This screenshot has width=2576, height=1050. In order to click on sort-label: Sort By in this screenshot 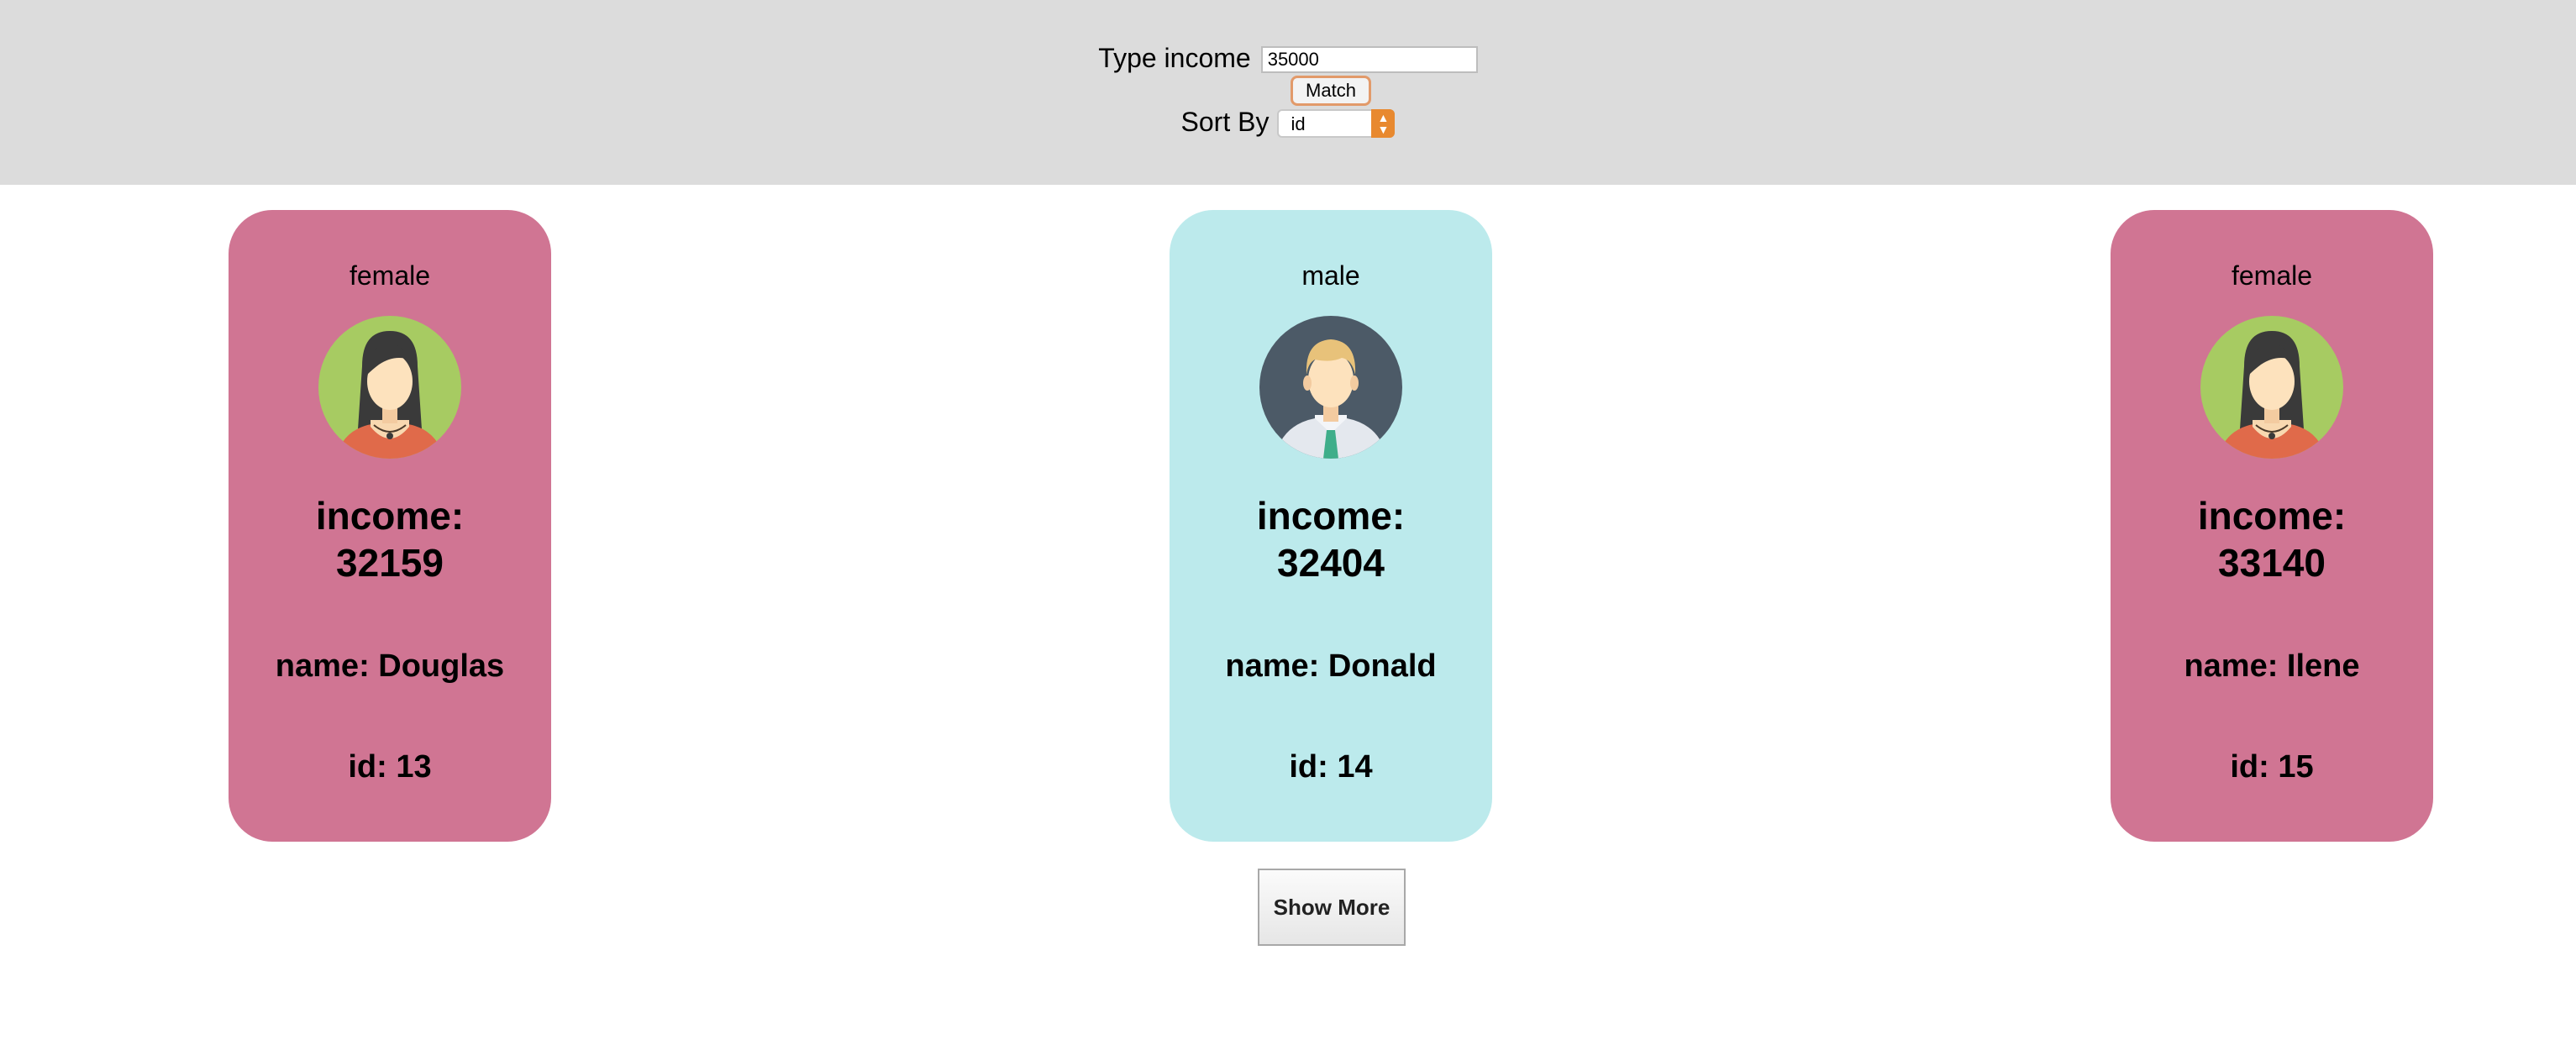, I will do `click(1225, 122)`.